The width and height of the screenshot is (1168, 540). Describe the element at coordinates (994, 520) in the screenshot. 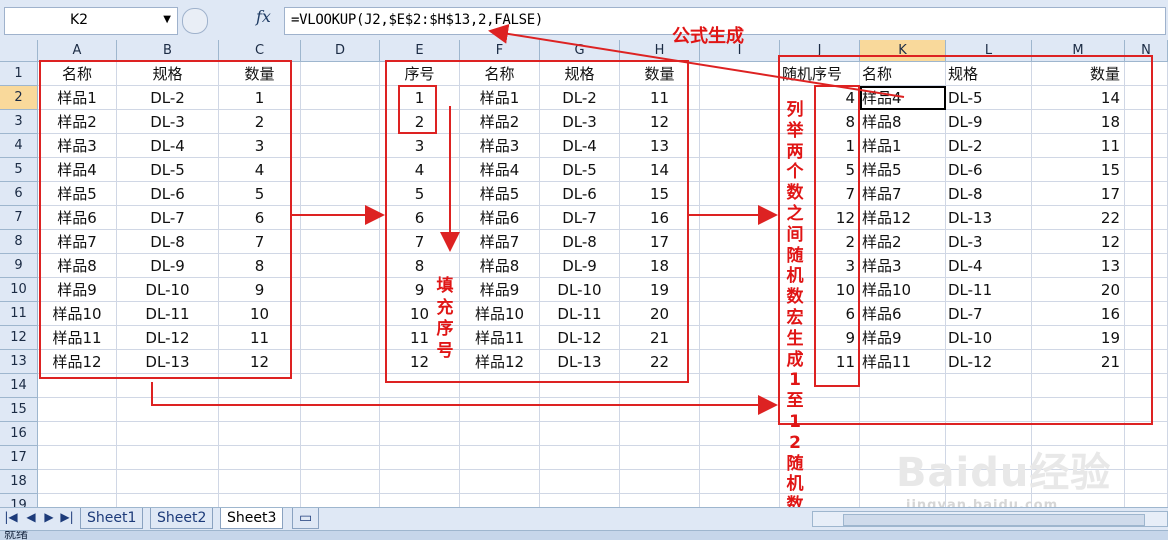

I see `scrollbar-thumb` at that location.